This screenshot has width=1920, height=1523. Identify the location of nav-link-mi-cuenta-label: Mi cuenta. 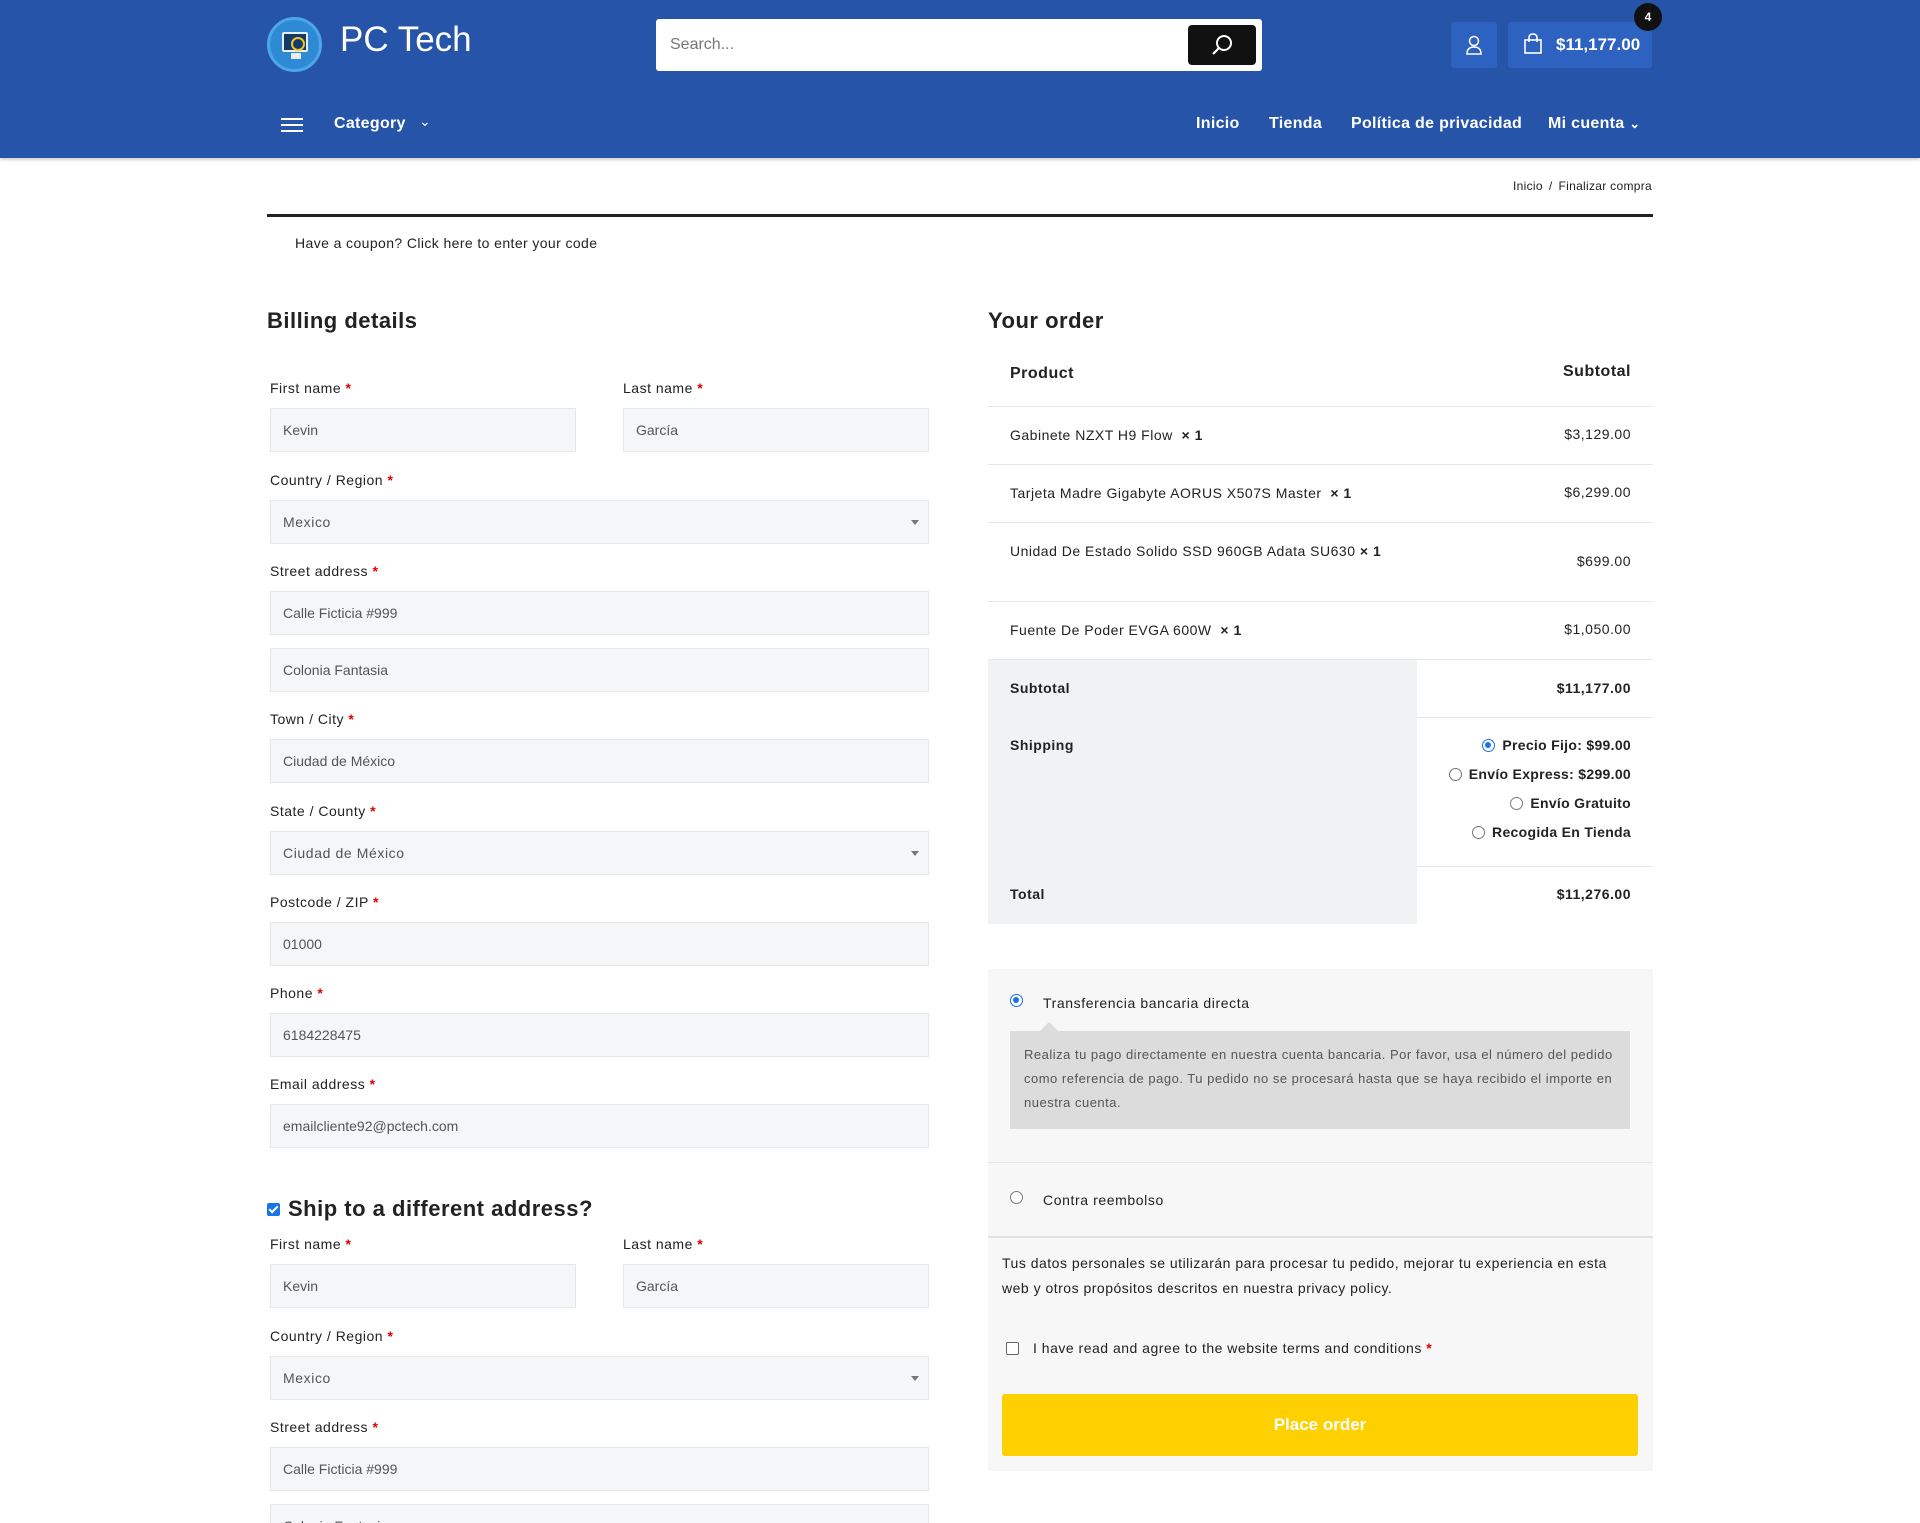
(1586, 123).